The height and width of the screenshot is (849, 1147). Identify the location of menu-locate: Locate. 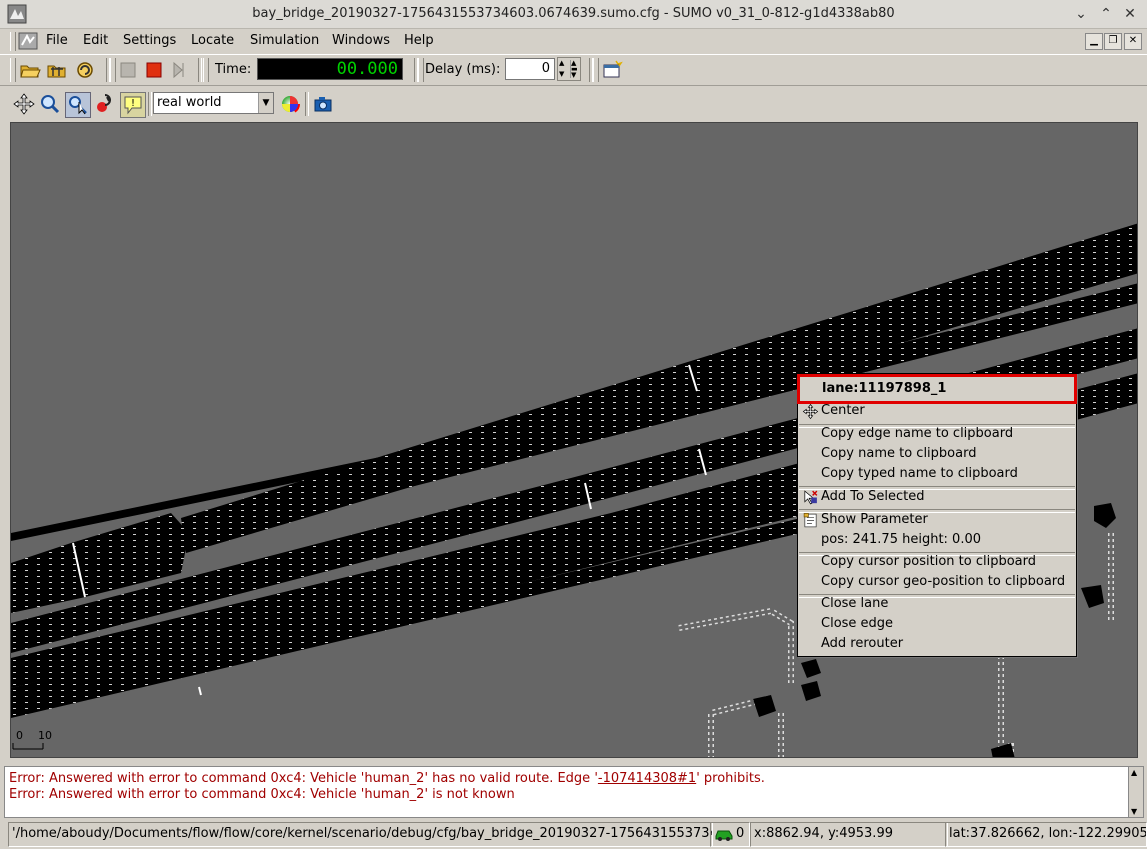
(212, 40).